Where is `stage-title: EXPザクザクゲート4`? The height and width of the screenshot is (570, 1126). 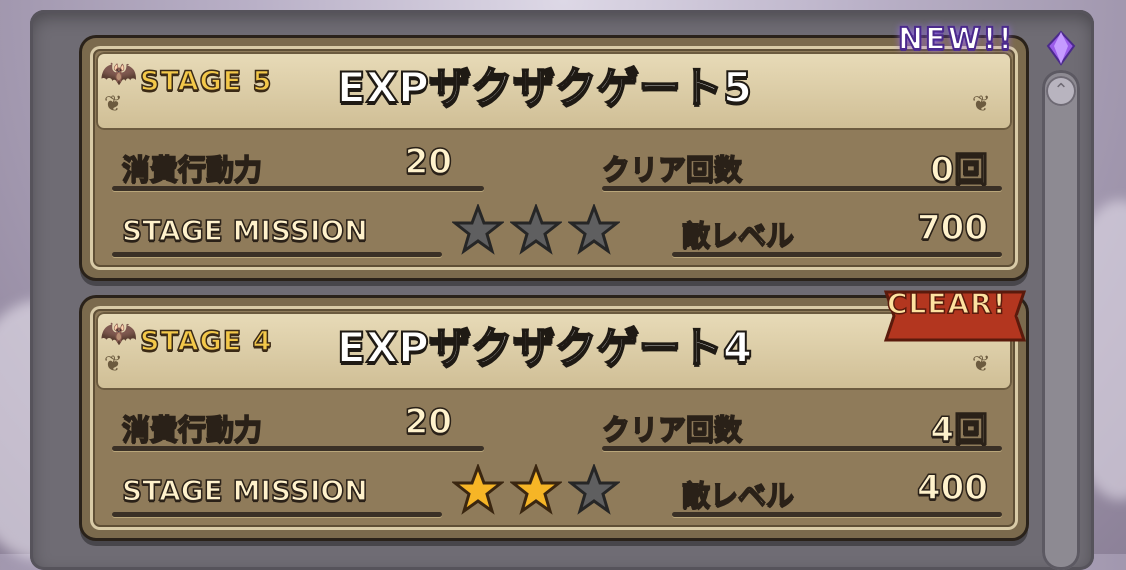 stage-title: EXPザクザクゲート4 is located at coordinates (544, 347).